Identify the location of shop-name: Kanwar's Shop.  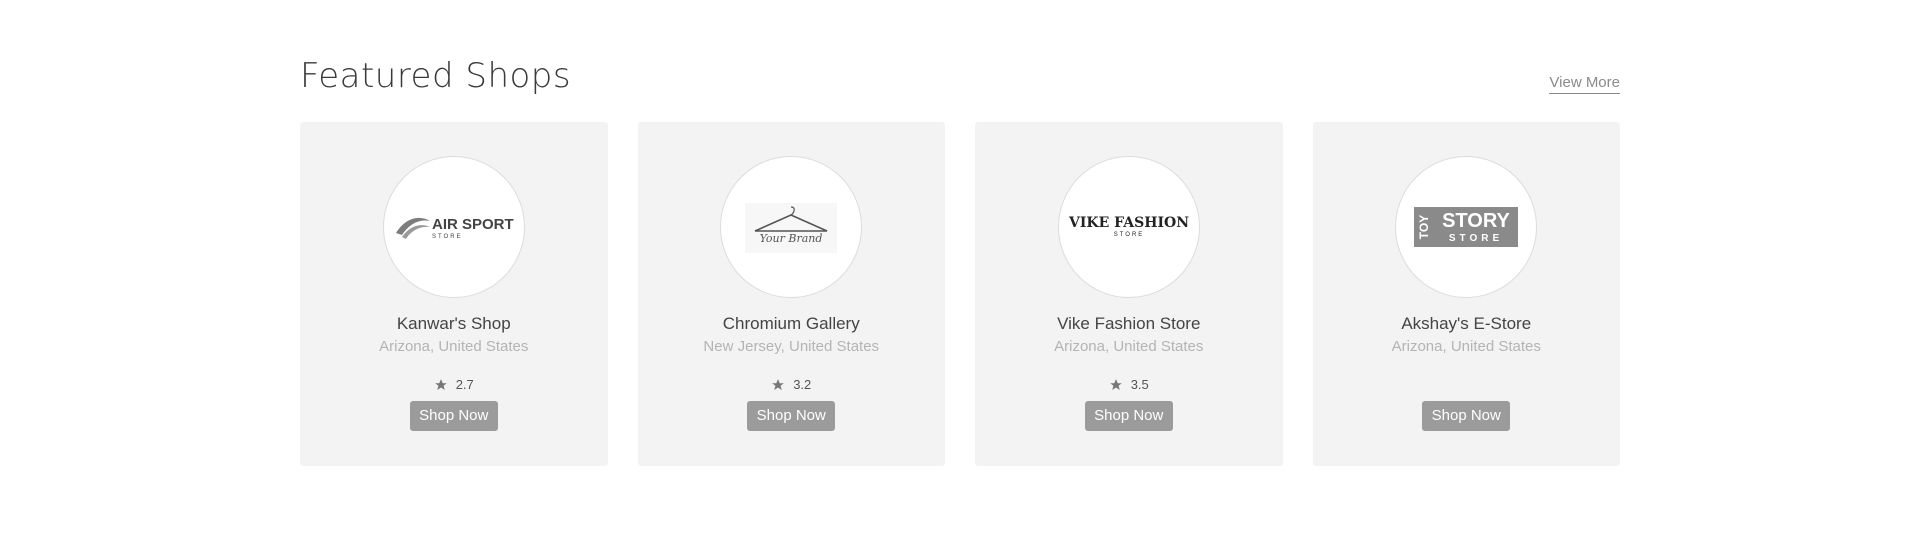
(454, 324).